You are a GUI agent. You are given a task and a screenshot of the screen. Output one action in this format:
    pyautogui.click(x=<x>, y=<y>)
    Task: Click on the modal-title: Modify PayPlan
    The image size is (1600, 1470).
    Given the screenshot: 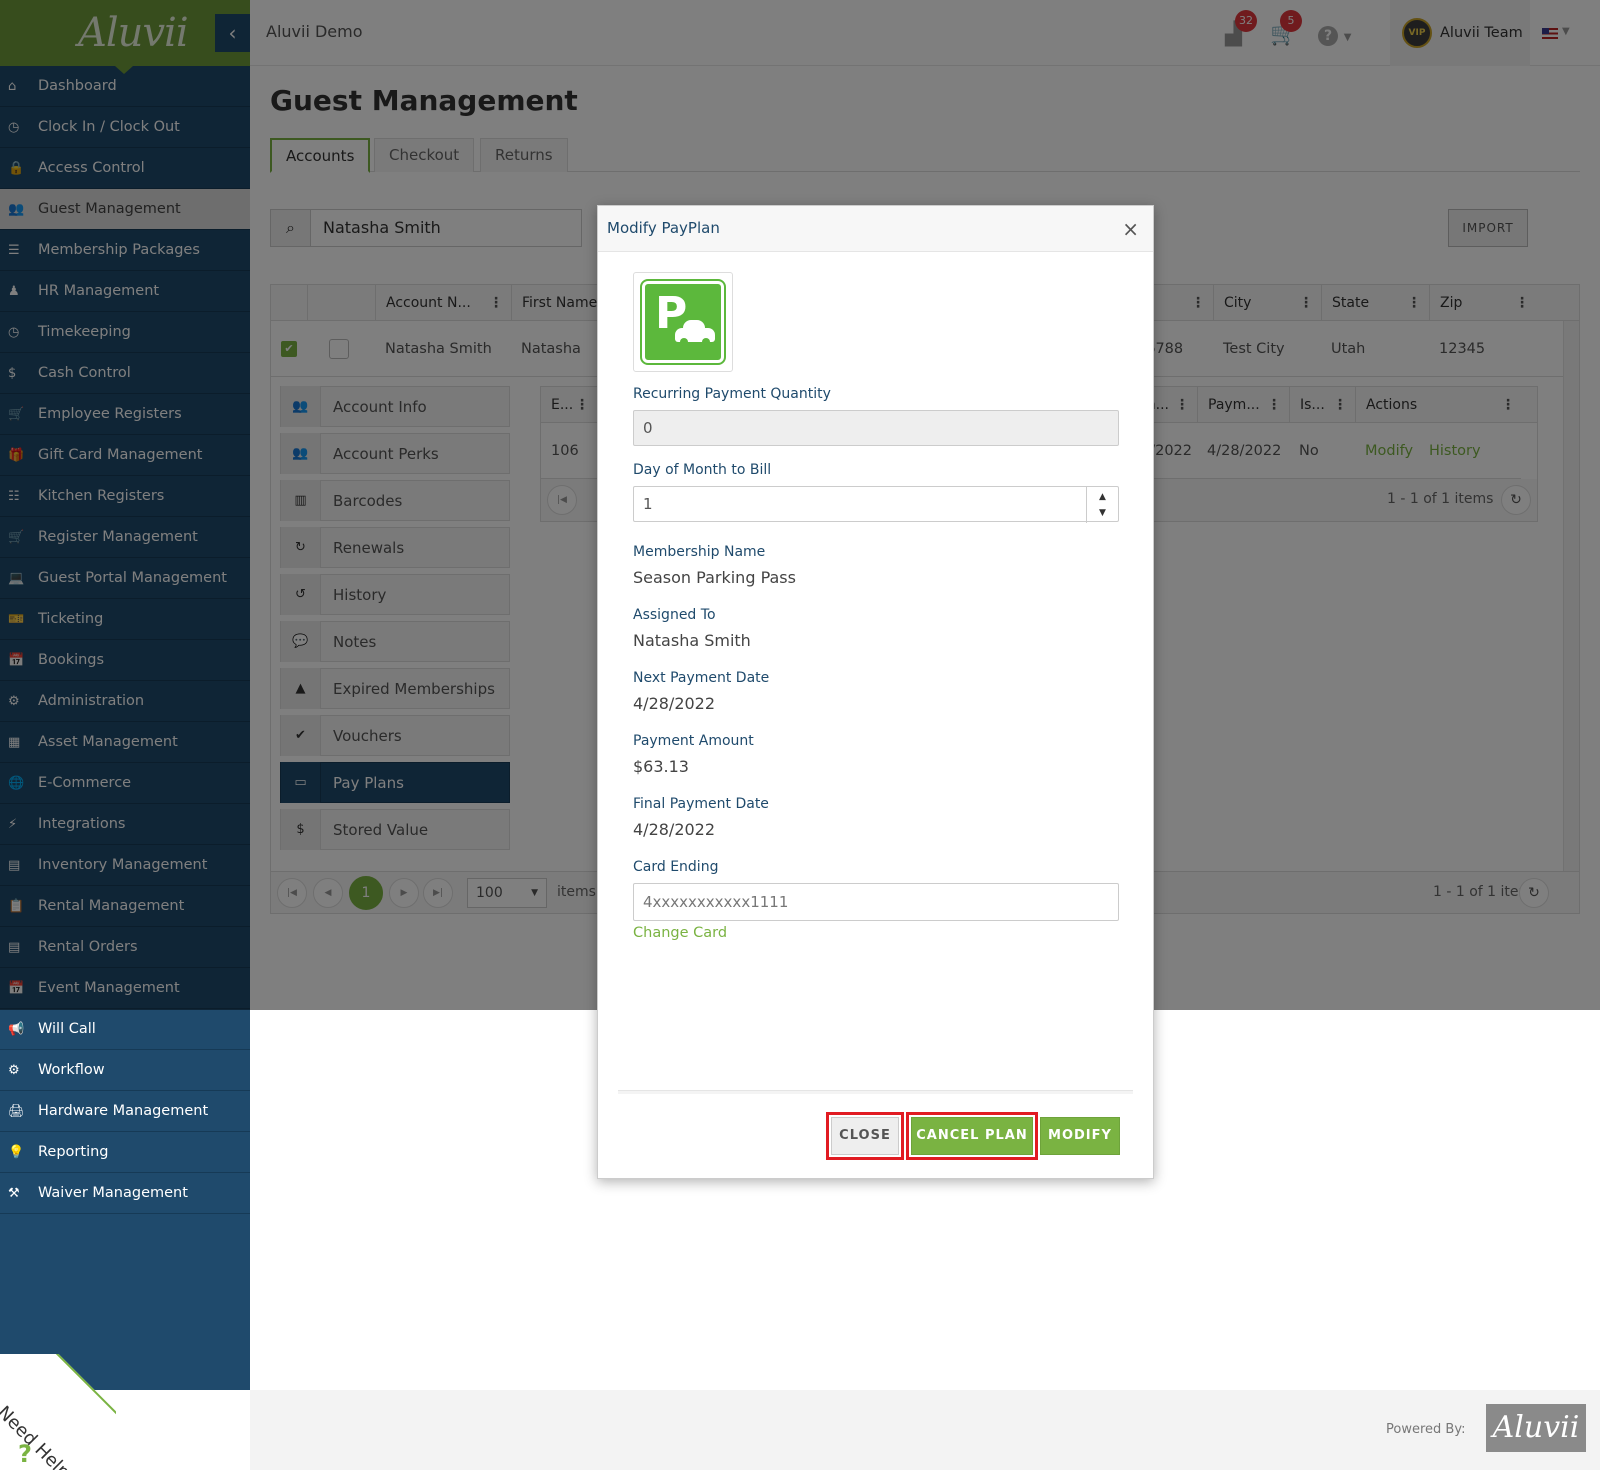 What is the action you would take?
    pyautogui.click(x=663, y=228)
    